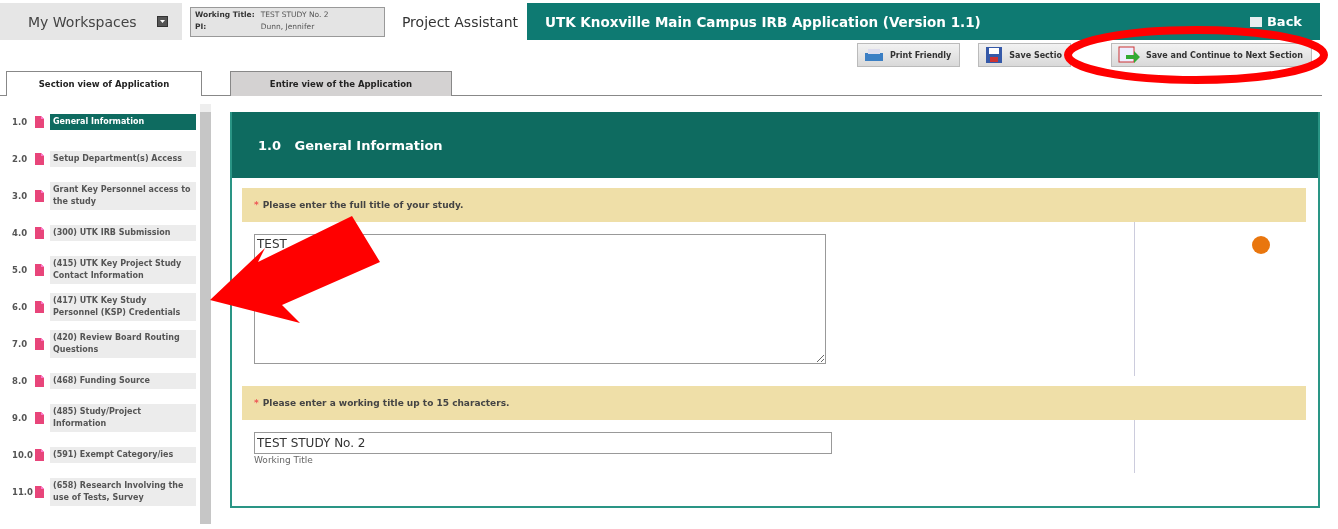 The width and height of the screenshot is (1338, 529). I want to click on section-link: (591) Exempt Category/ies, so click(123, 455).